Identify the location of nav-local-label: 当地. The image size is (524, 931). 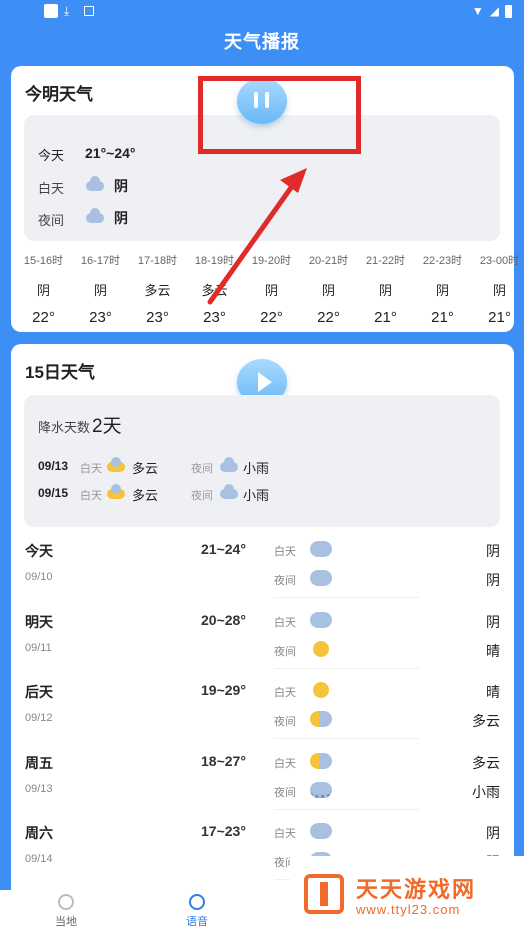
(66, 922).